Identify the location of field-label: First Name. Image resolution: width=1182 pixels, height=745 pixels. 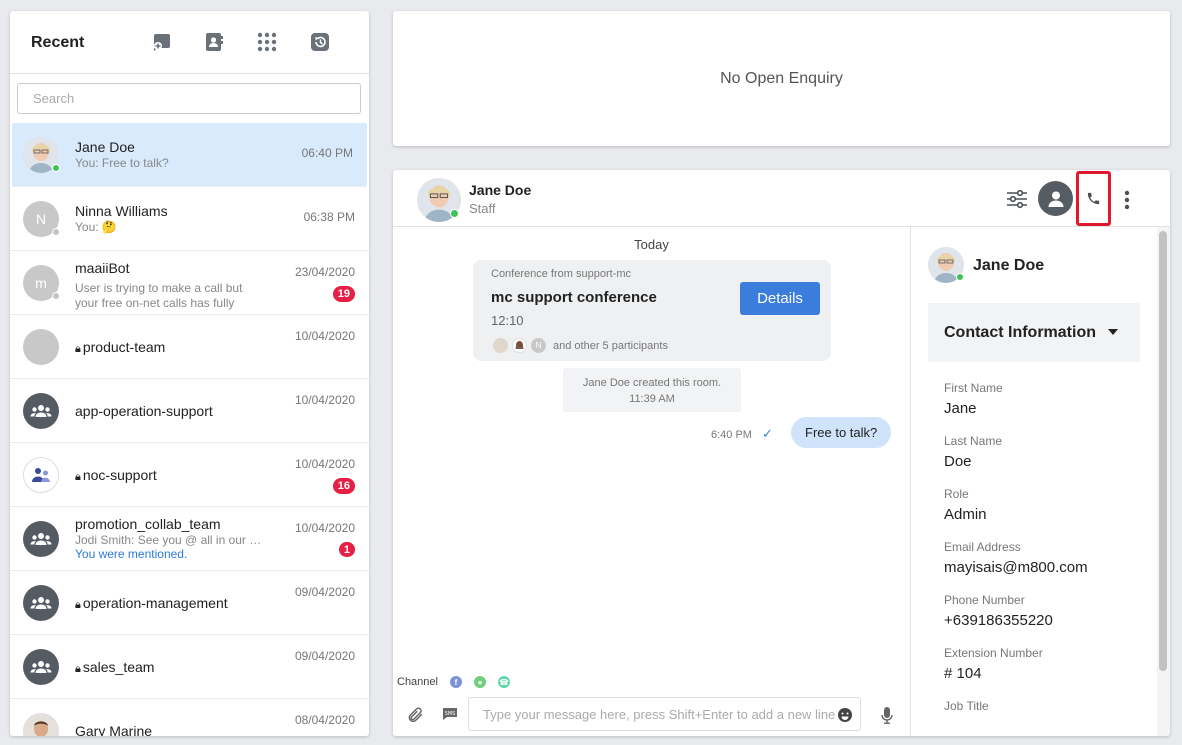
(973, 388).